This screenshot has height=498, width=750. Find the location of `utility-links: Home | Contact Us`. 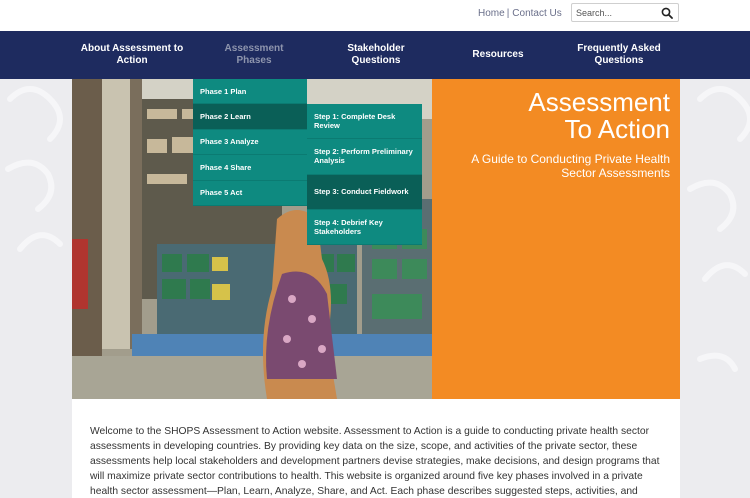

utility-links: Home | Contact Us is located at coordinates (520, 13).